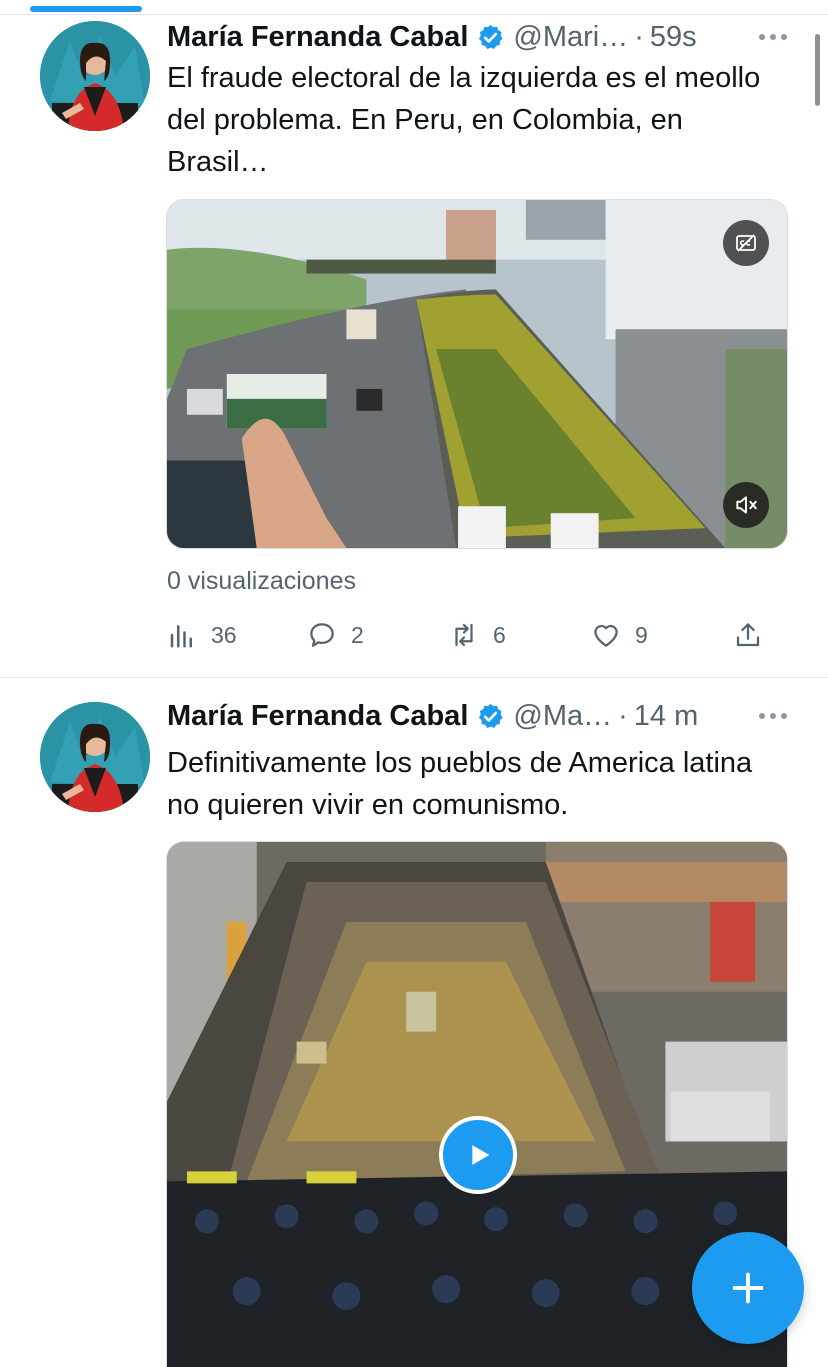 This screenshot has height=1367, width=828. Describe the element at coordinates (619, 635) in the screenshot. I see `like-button: 9` at that location.